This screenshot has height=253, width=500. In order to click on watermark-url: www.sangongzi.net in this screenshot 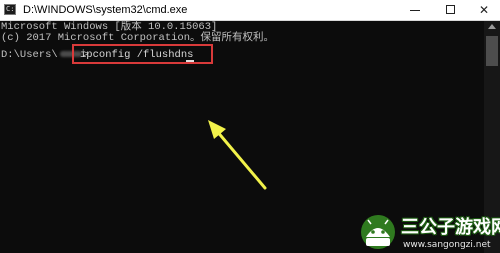, I will do `click(447, 245)`.